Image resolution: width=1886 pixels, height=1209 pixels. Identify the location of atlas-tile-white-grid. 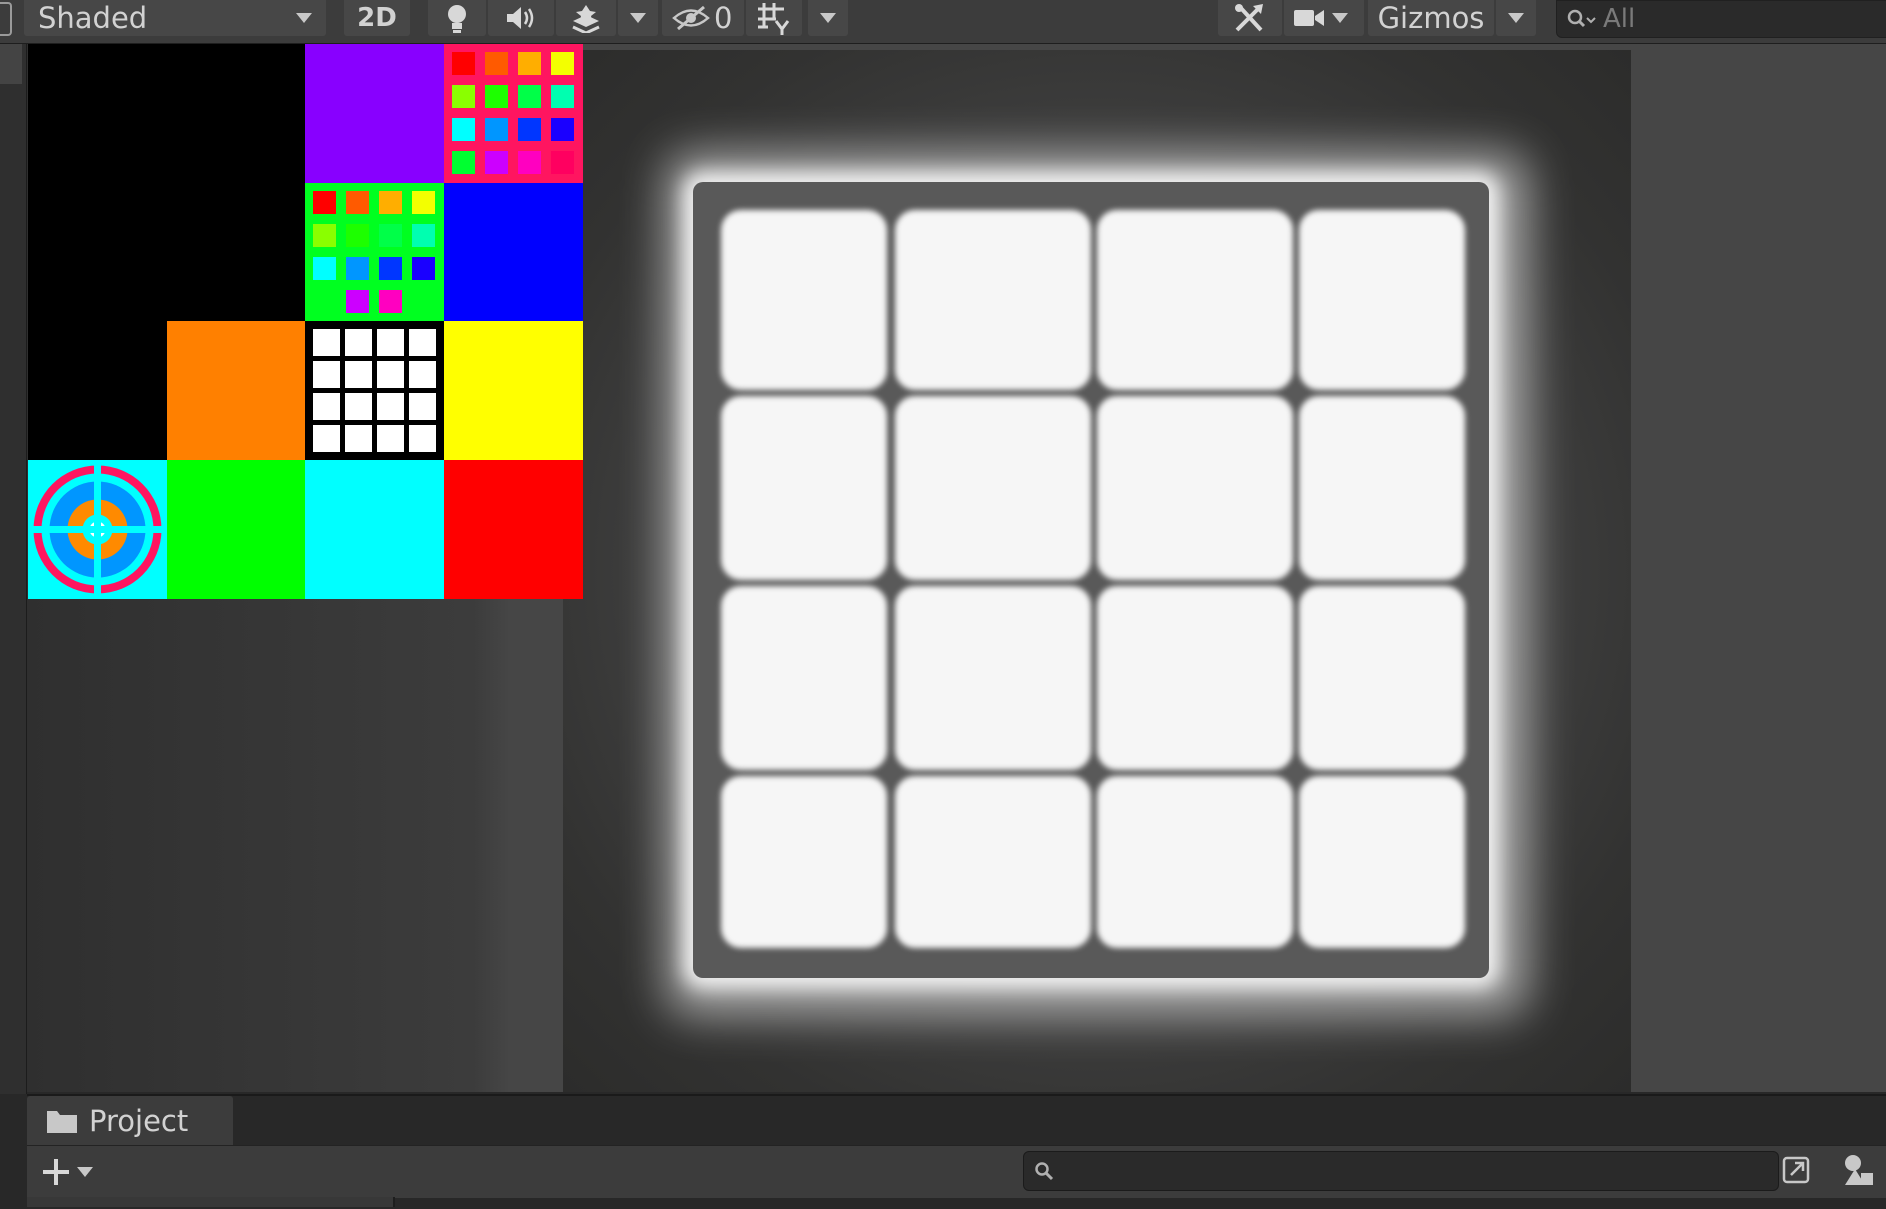
(374, 390).